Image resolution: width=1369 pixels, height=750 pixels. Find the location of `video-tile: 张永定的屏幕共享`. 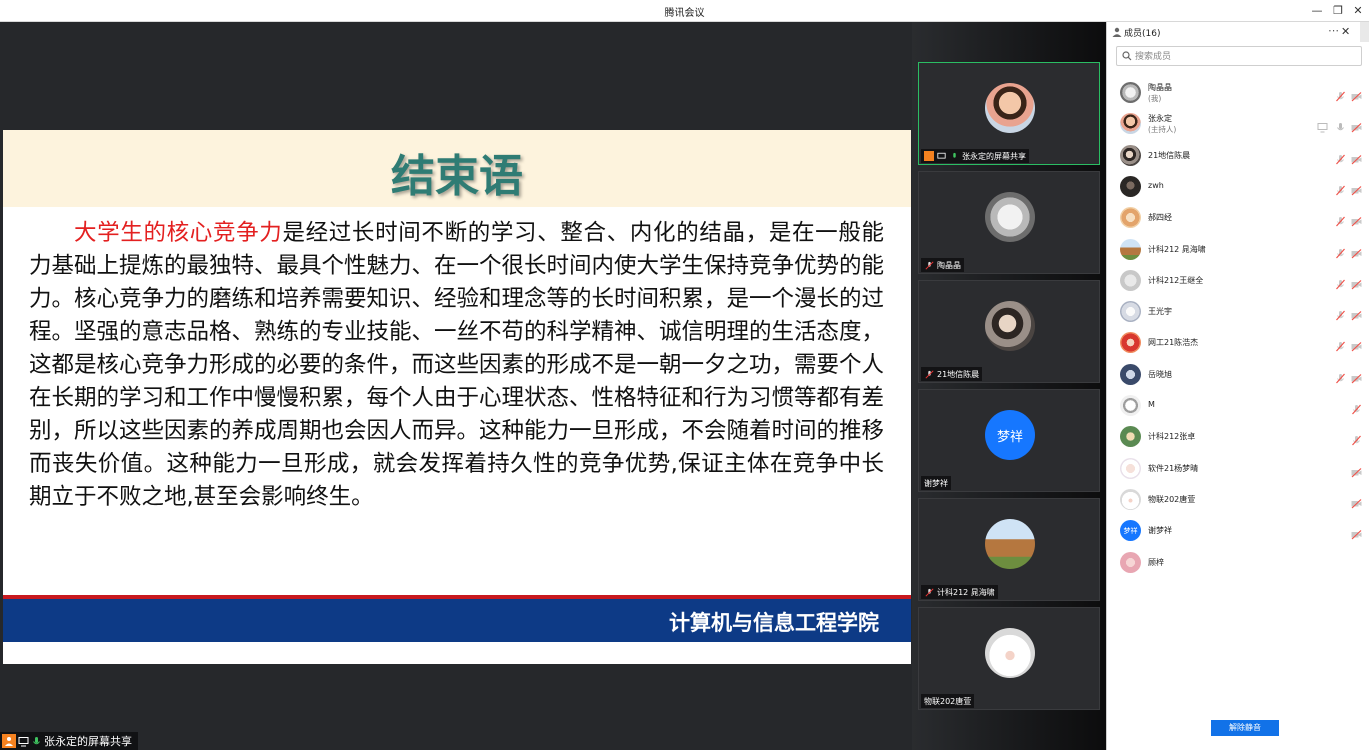

video-tile: 张永定的屏幕共享 is located at coordinates (1009, 113).